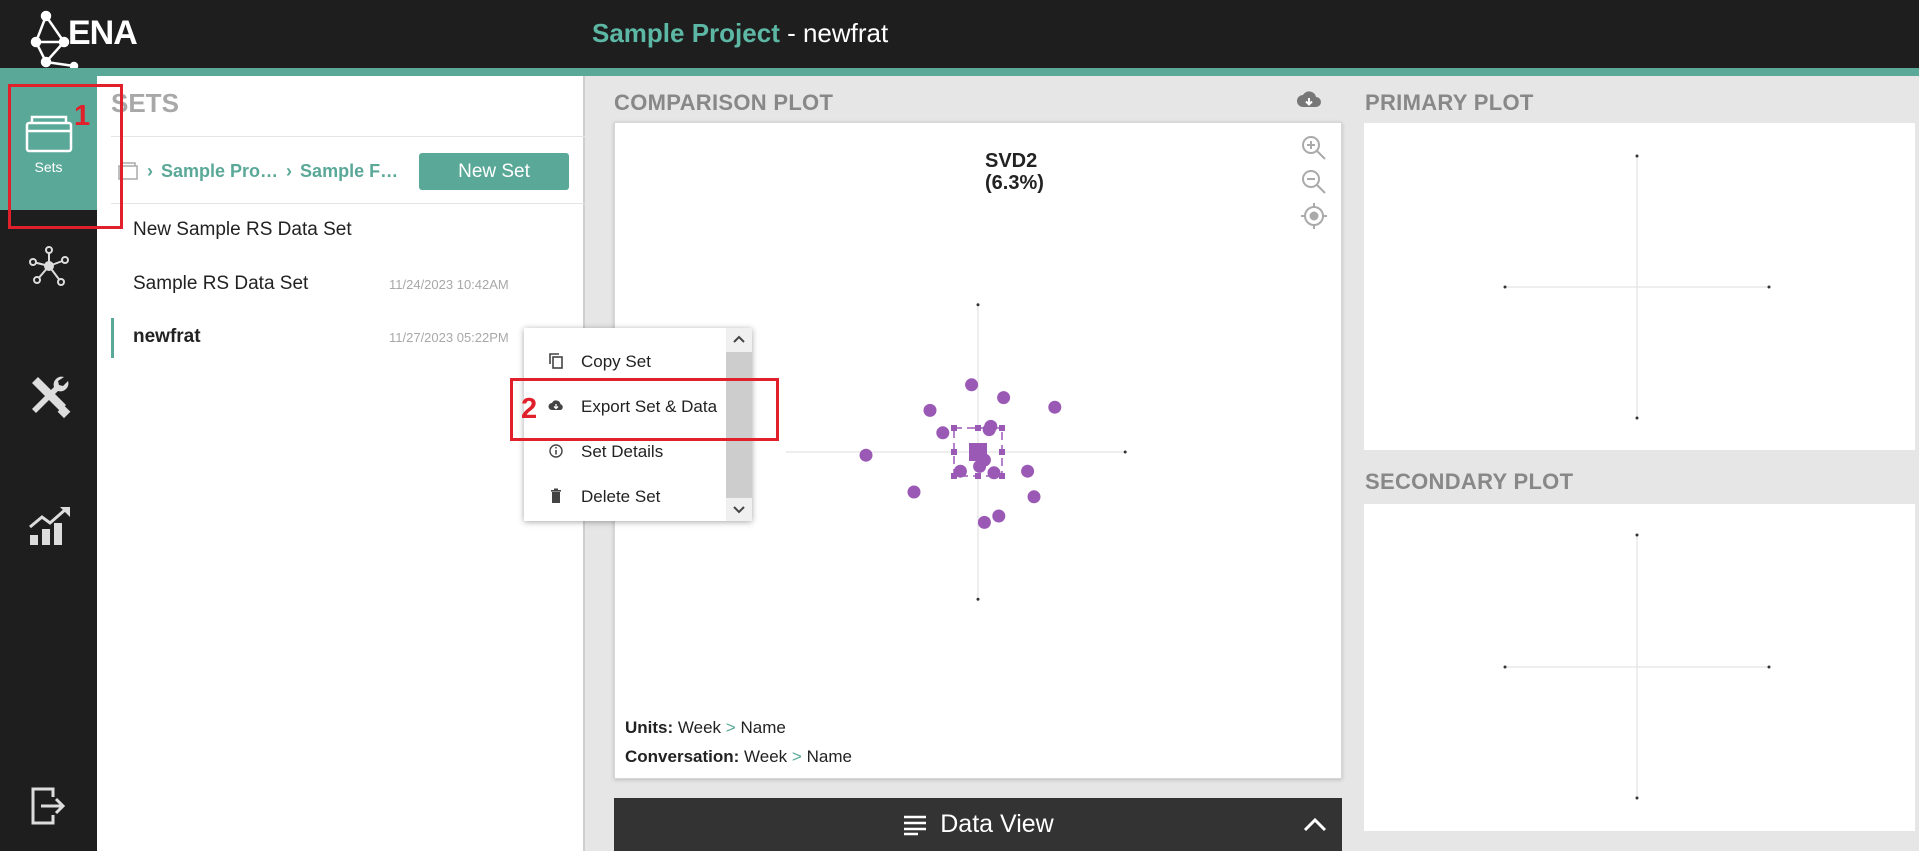  I want to click on nav-results-button, so click(48, 526).